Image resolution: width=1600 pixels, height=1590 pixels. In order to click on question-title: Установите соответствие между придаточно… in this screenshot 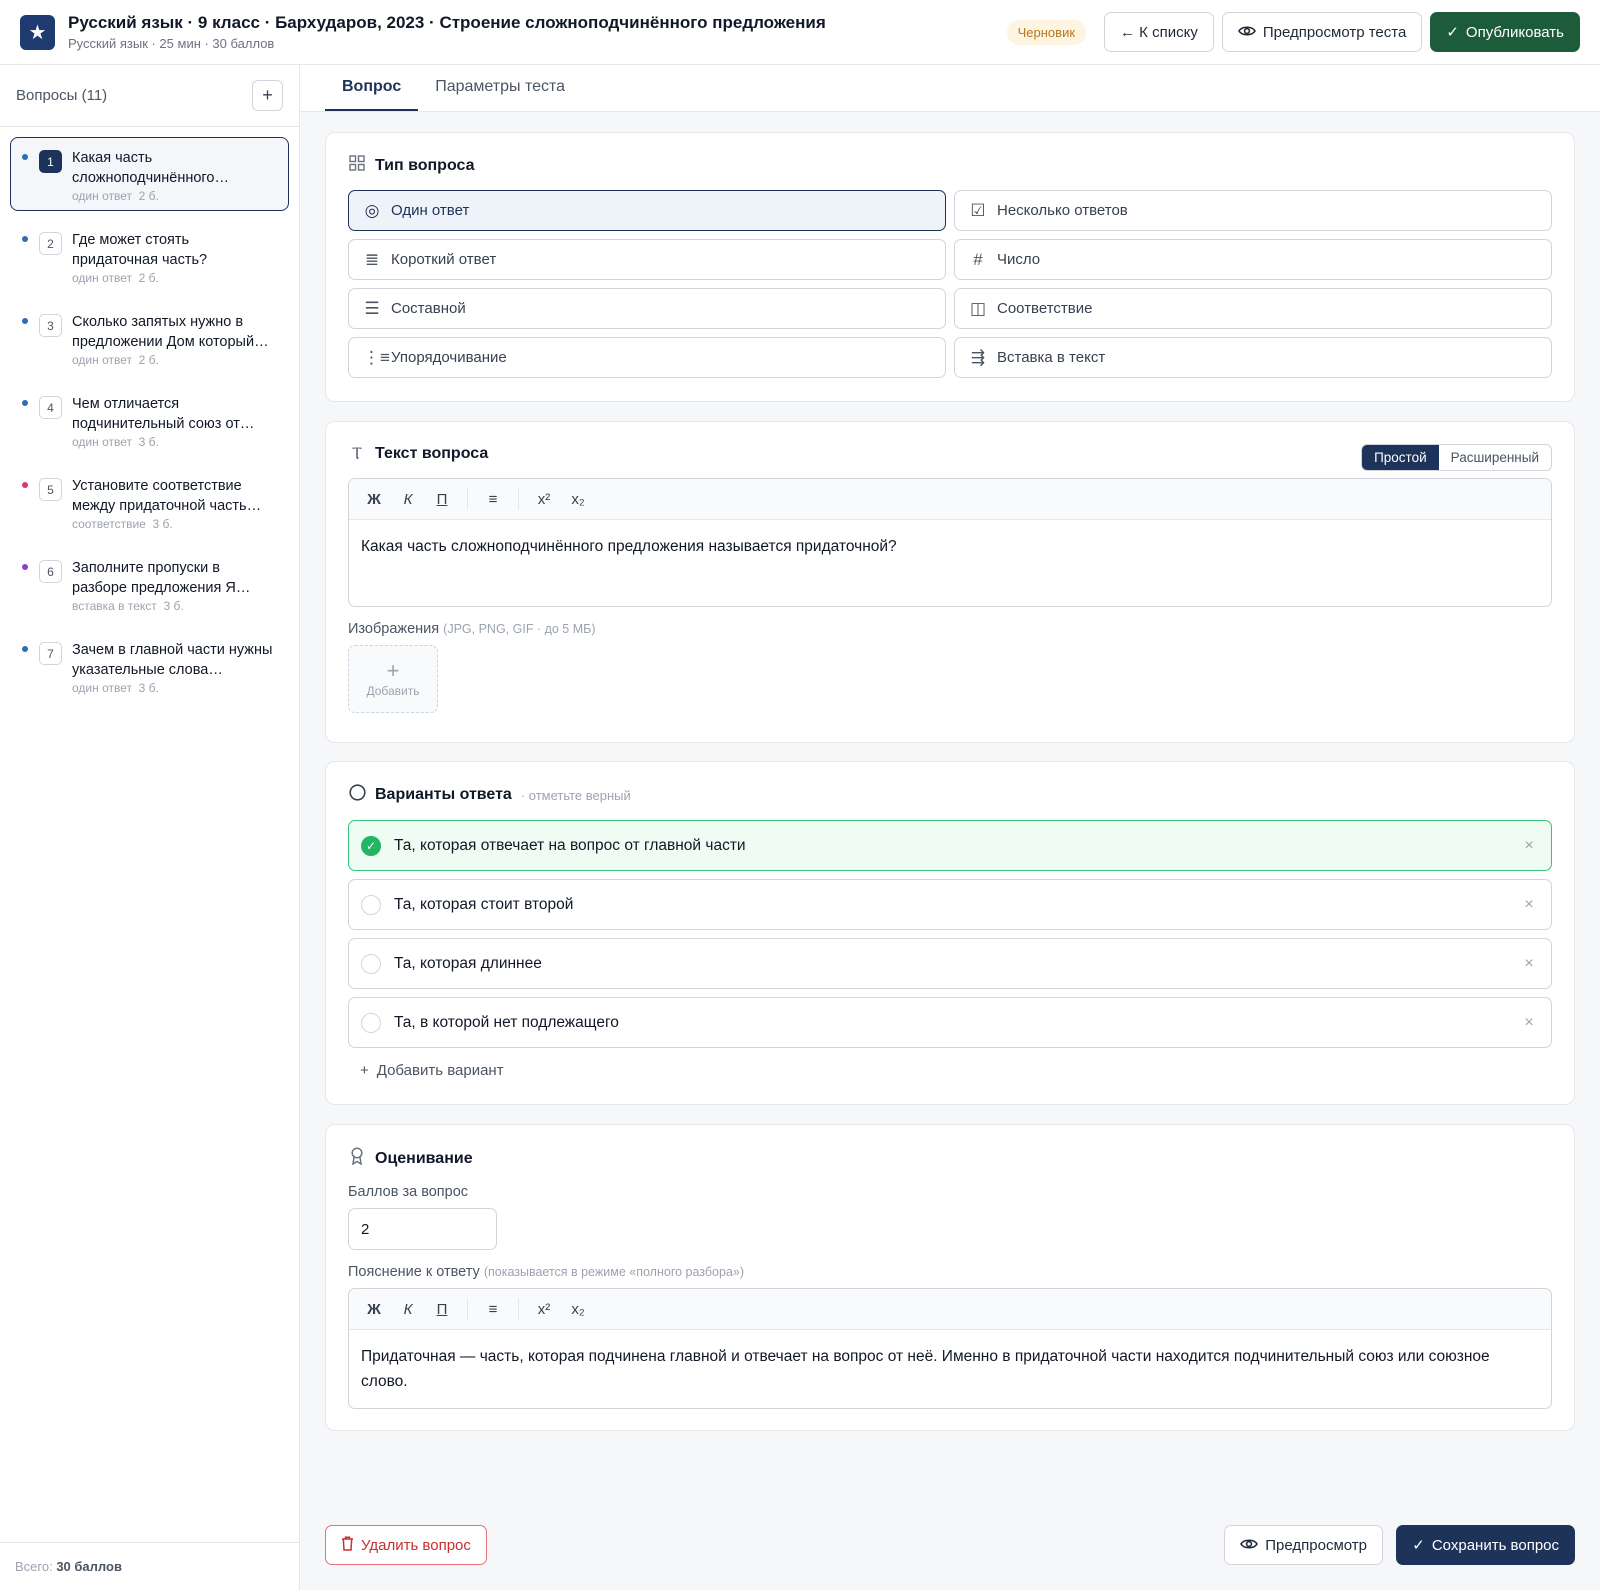, I will do `click(167, 496)`.